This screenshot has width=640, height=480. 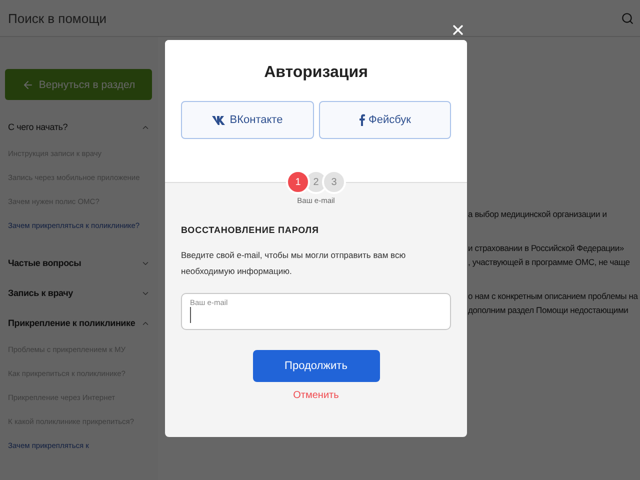 What do you see at coordinates (40, 293) in the screenshot?
I see `section-title: Запись к врачу` at bounding box center [40, 293].